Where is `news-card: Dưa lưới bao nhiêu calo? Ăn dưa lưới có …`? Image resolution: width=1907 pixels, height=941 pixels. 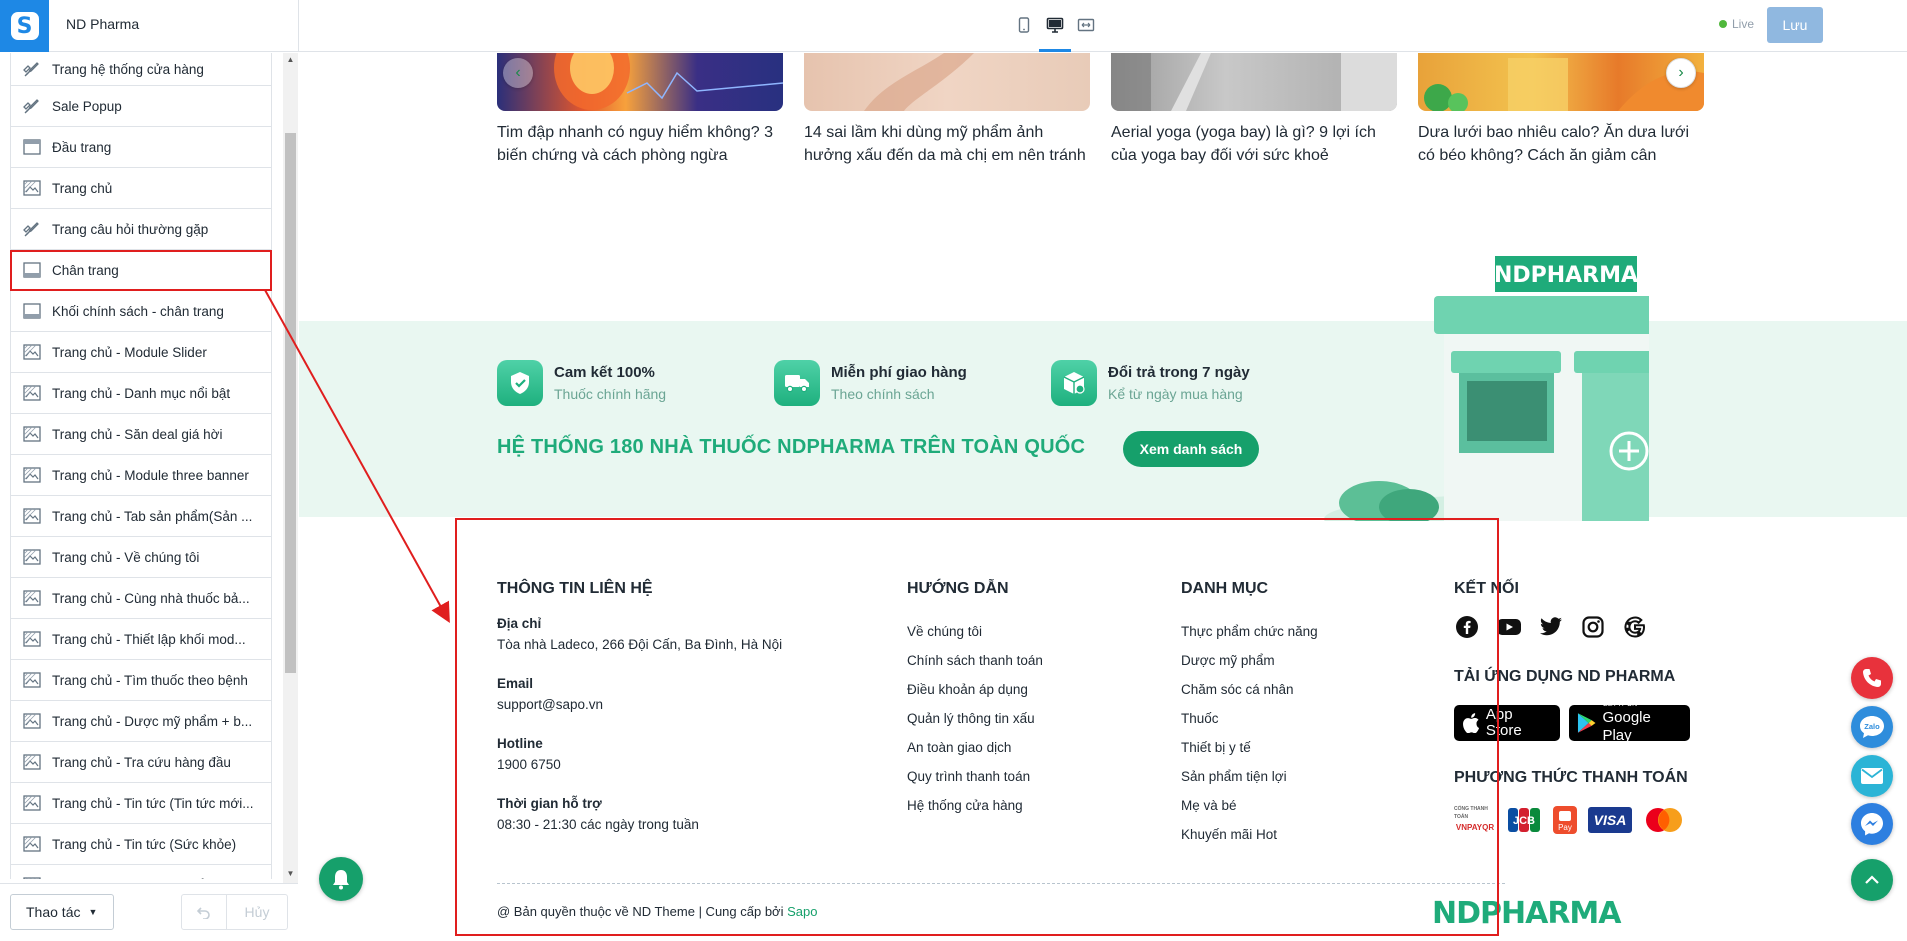 news-card: Dưa lưới bao nhiêu calo? Ăn dưa lưới có … is located at coordinates (1561, 110).